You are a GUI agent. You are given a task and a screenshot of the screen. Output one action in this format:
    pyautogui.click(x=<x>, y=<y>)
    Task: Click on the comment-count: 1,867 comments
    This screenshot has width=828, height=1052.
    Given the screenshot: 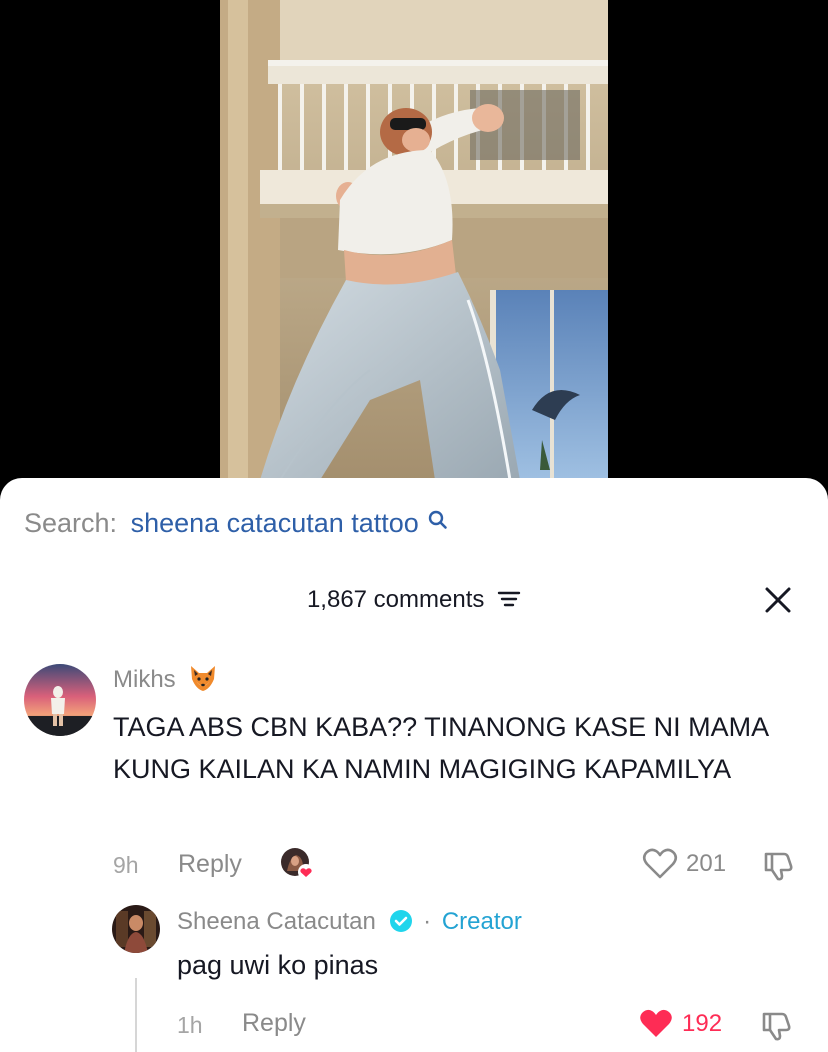 What is the action you would take?
    pyautogui.click(x=395, y=599)
    